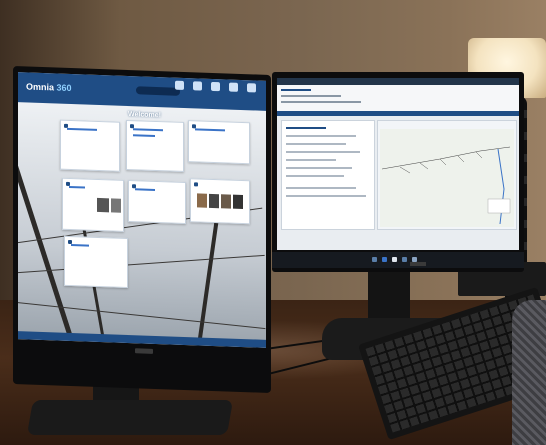 The height and width of the screenshot is (445, 546). What do you see at coordinates (446, 185) in the screenshot?
I see `map-markers` at bounding box center [446, 185].